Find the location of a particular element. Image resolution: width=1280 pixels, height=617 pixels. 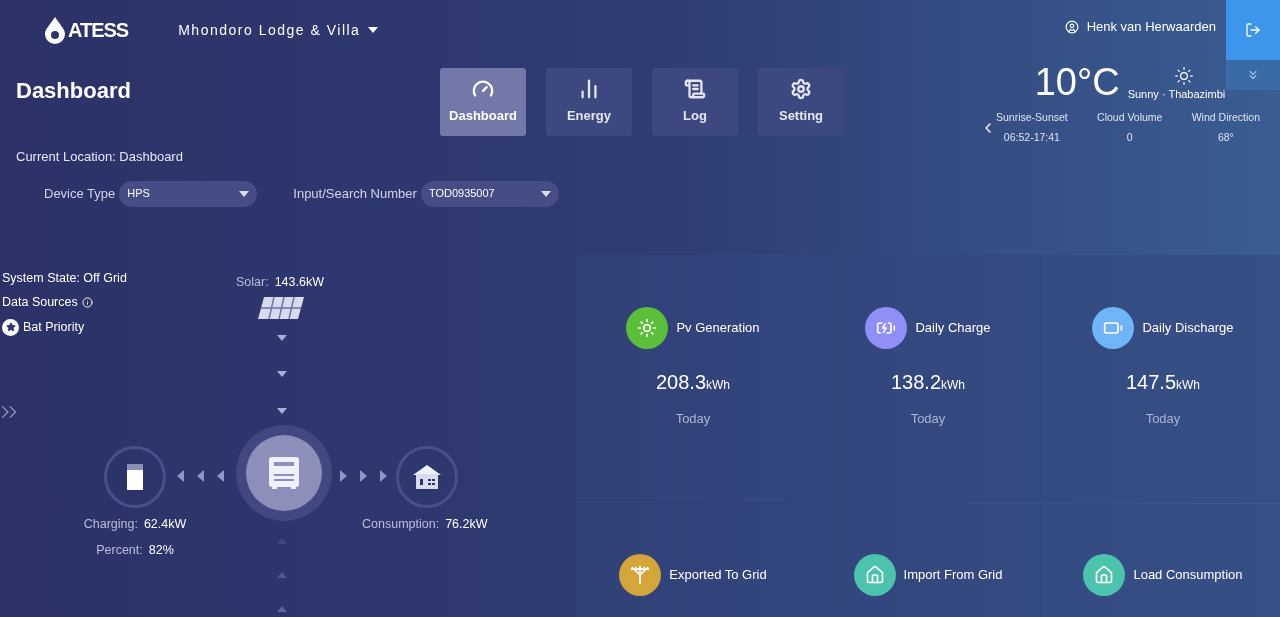

logout-icon is located at coordinates (1253, 30).